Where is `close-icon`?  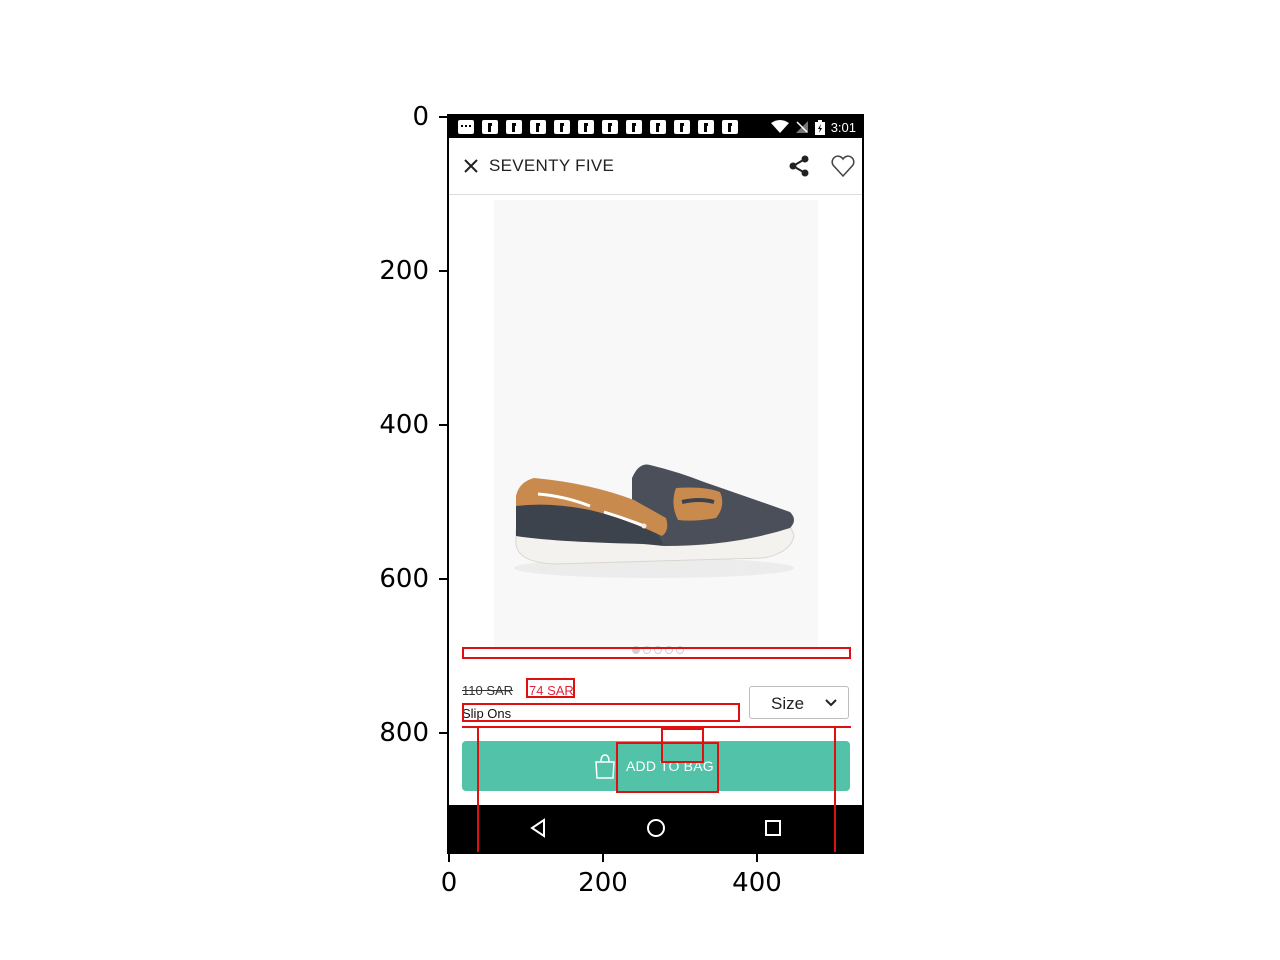 close-icon is located at coordinates (471, 166).